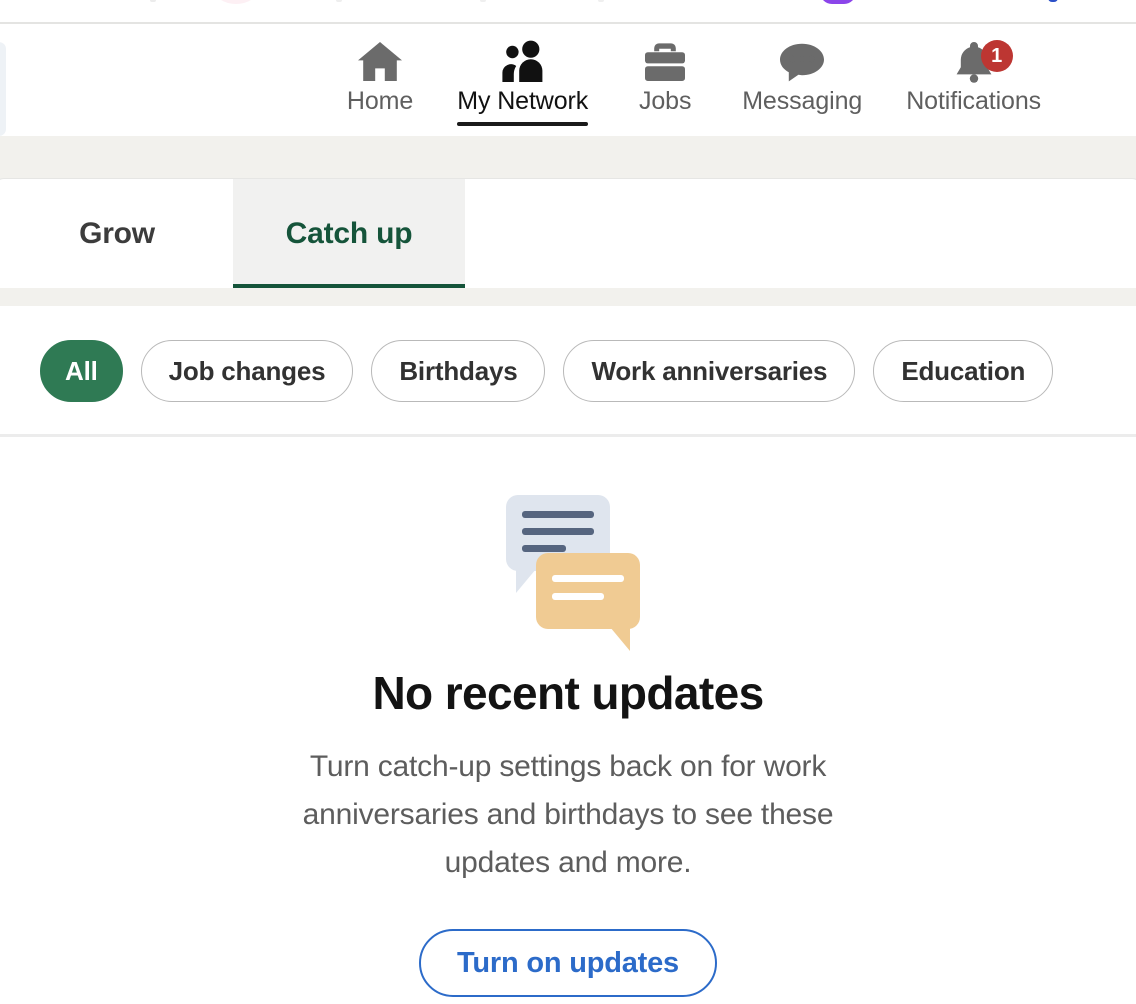  I want to click on nav-item-notifications: 1 Notifications, so click(973, 70).